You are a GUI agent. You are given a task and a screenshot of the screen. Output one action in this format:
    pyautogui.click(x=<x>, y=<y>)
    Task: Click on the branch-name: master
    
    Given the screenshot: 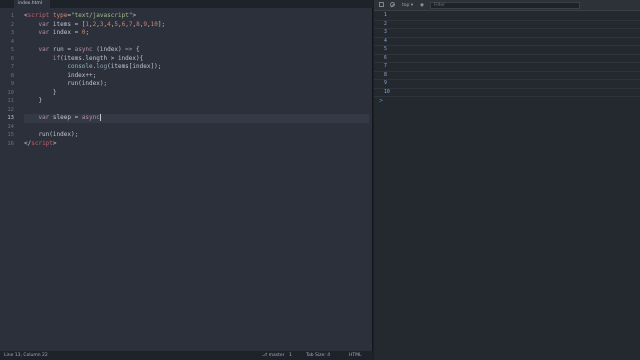 What is the action you would take?
    pyautogui.click(x=276, y=355)
    